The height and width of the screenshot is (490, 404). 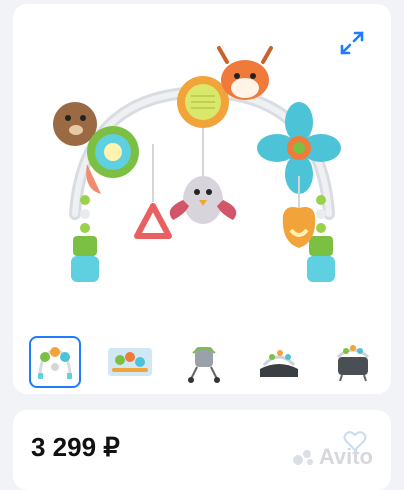 I want to click on expand-arrows-icon, so click(x=352, y=43).